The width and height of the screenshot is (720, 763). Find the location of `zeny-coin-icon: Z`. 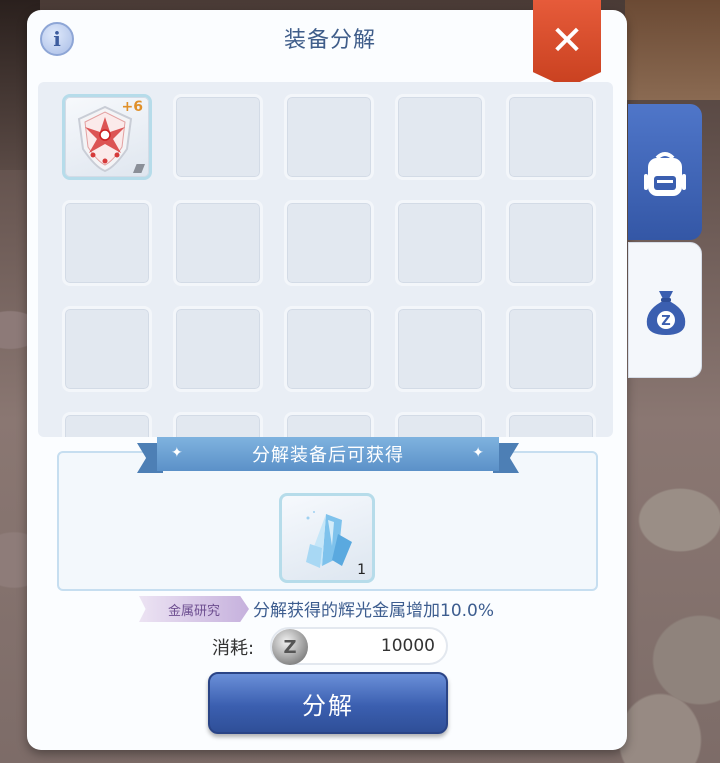

zeny-coin-icon: Z is located at coordinates (290, 647).